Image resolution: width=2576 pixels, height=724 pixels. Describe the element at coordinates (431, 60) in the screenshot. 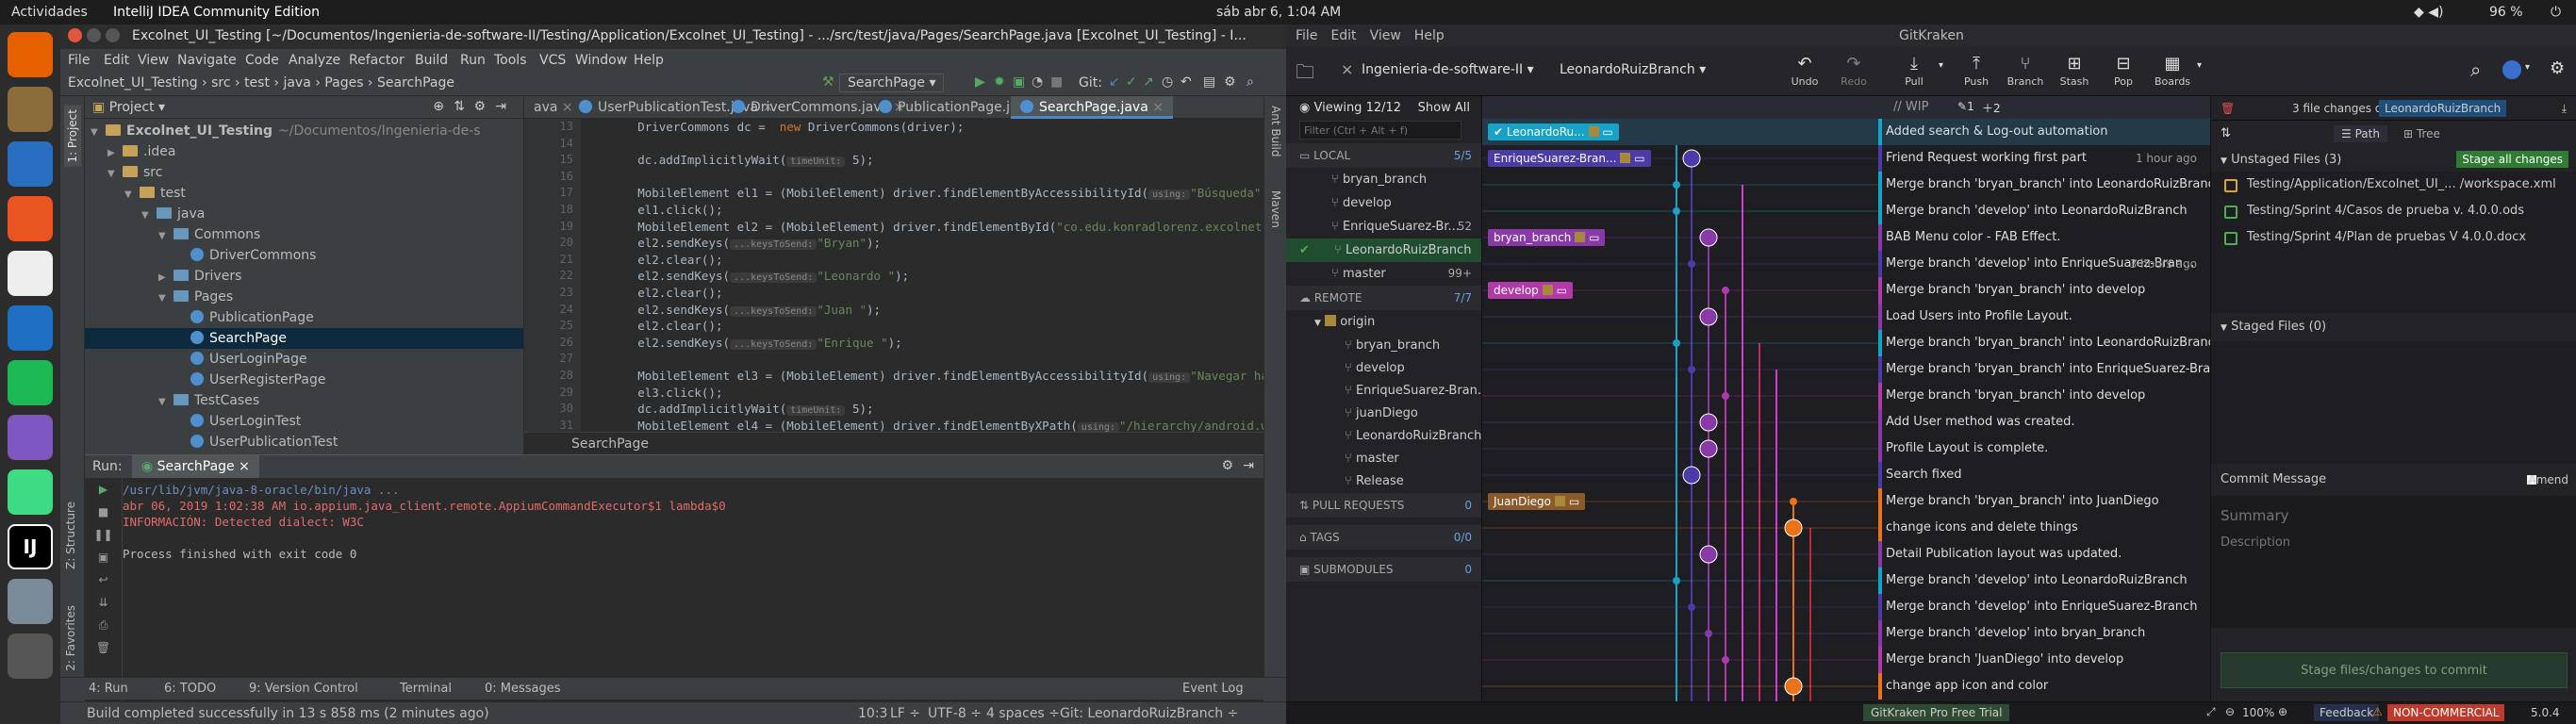

I see `menu-build: Build` at that location.